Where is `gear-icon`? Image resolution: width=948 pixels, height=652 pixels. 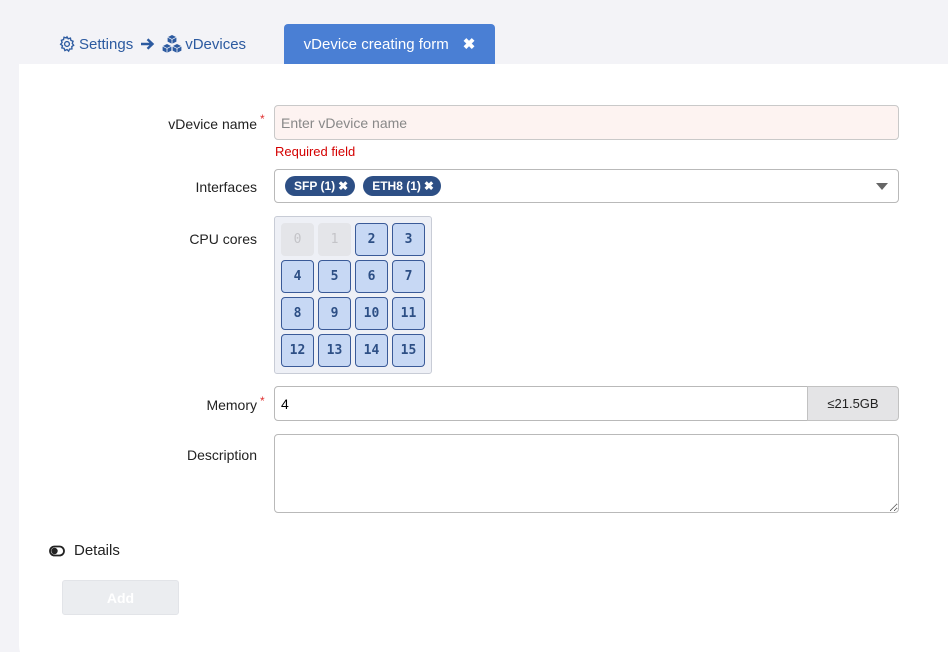 gear-icon is located at coordinates (67, 44).